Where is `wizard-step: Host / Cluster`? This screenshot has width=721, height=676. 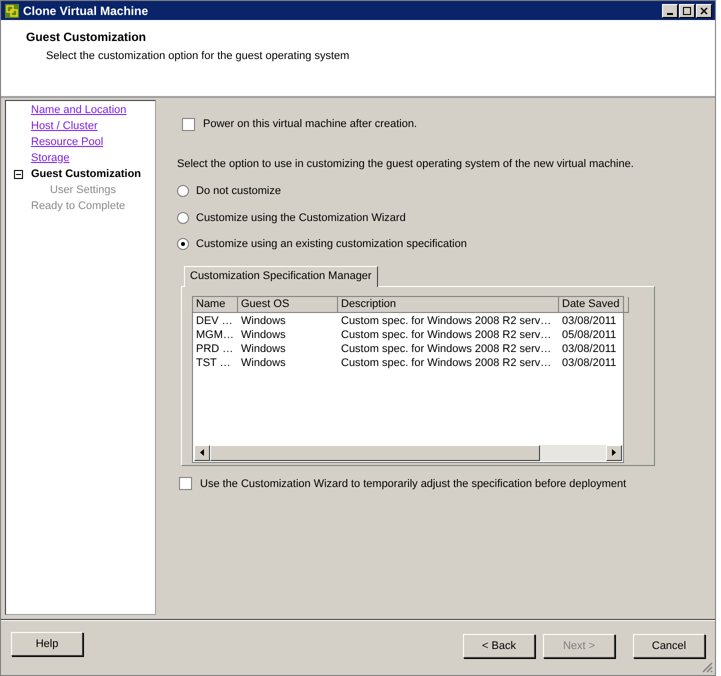
wizard-step: Host / Cluster is located at coordinates (64, 126).